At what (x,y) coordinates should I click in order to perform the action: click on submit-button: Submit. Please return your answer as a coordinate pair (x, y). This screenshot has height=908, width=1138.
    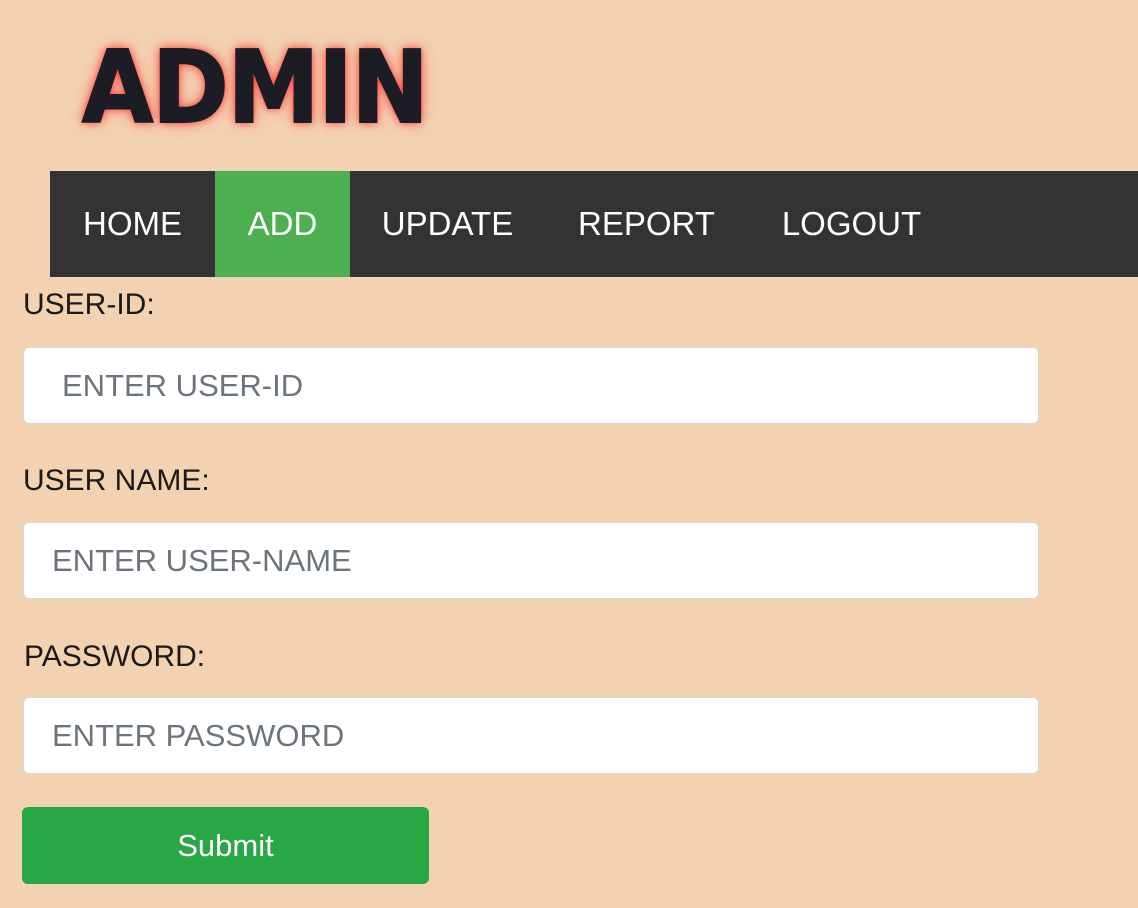
    Looking at the image, I should click on (225, 845).